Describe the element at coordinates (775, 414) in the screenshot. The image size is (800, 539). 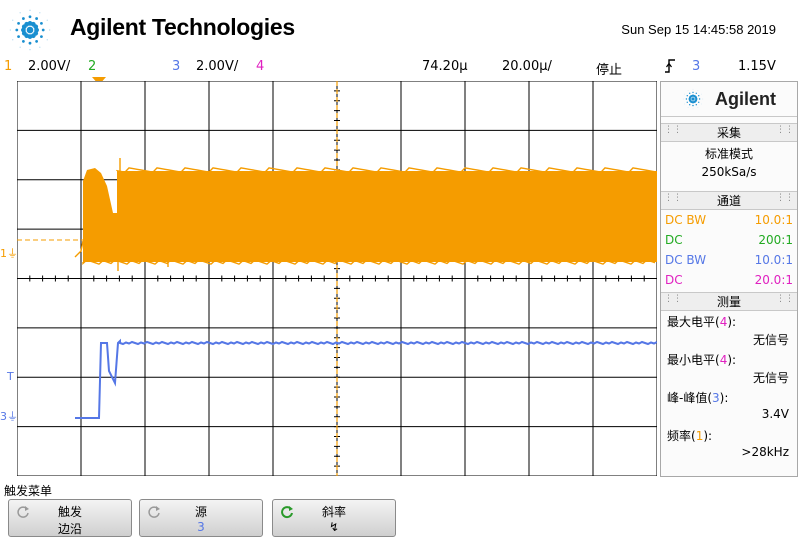
I see `measurement-value: 3.4V` at that location.